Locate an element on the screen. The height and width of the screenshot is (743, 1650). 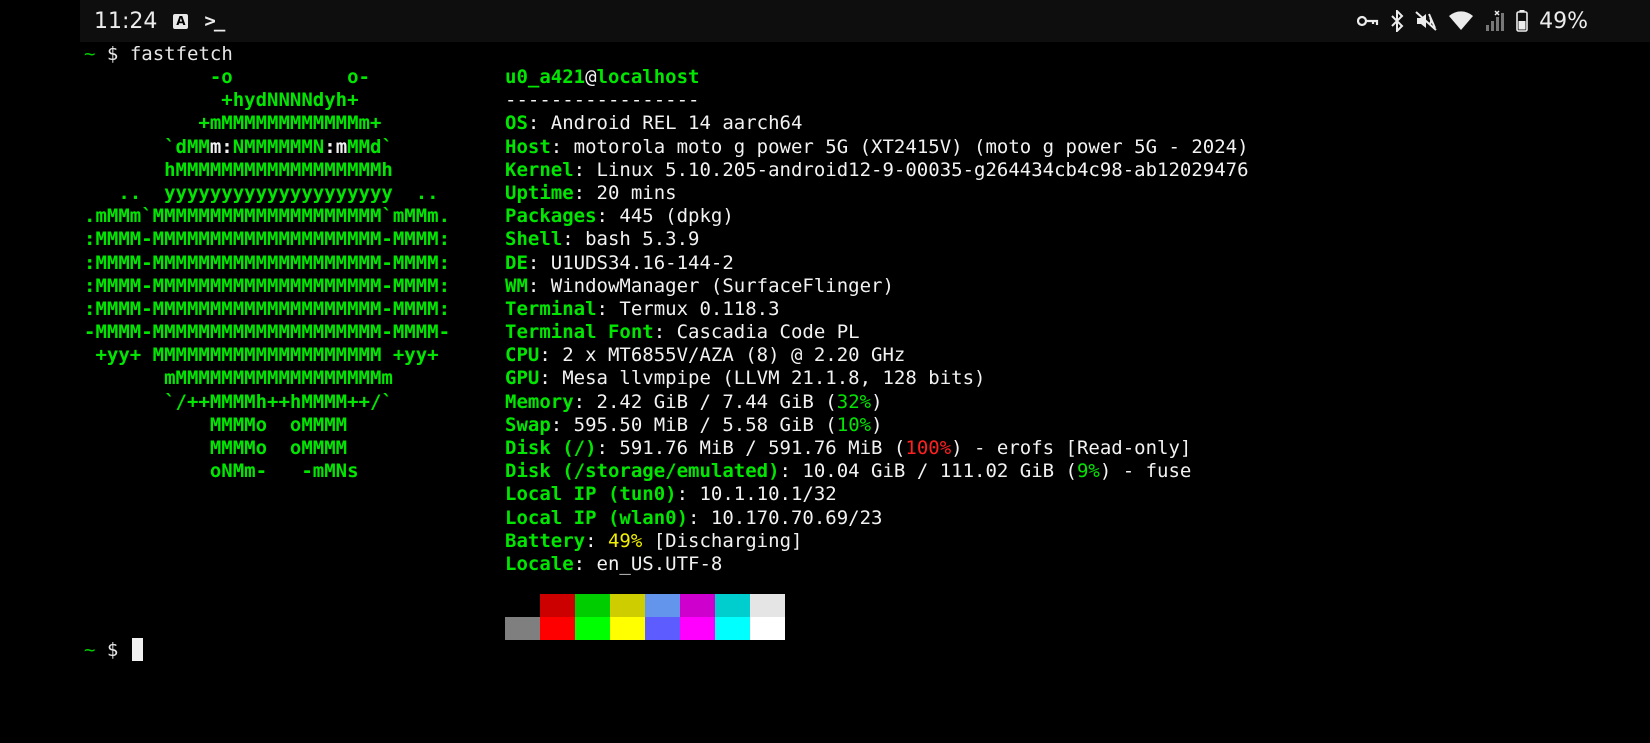
info-row-segment: : WindowManager (SurfaceFlinger) is located at coordinates (710, 285).